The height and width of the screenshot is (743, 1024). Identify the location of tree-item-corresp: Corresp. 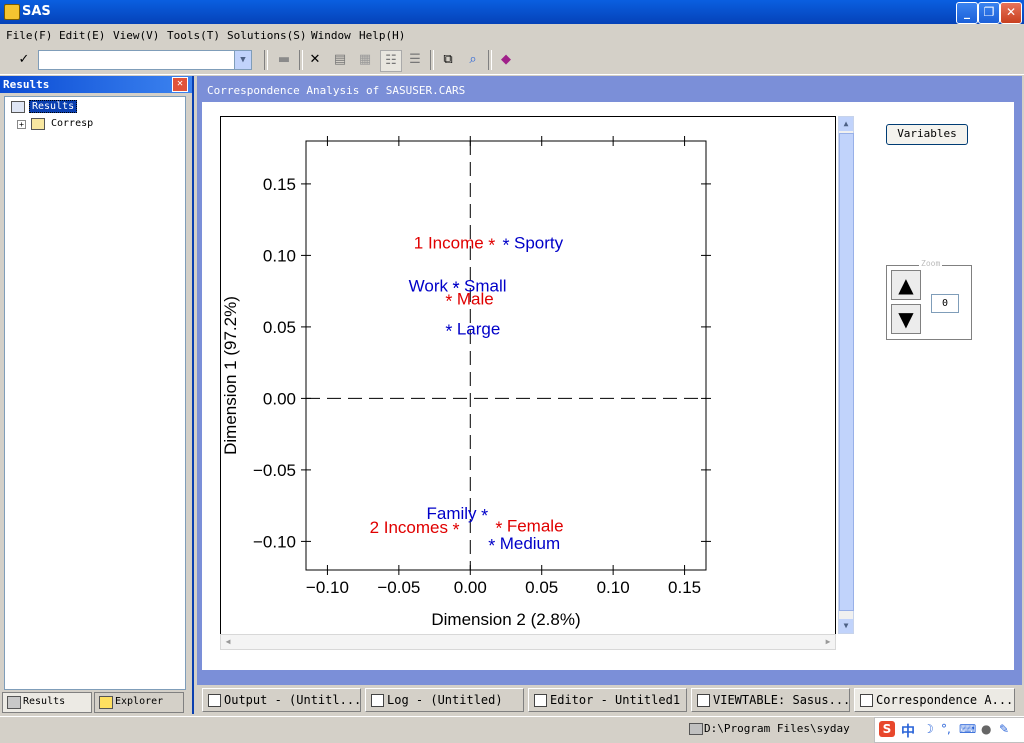
(72, 123).